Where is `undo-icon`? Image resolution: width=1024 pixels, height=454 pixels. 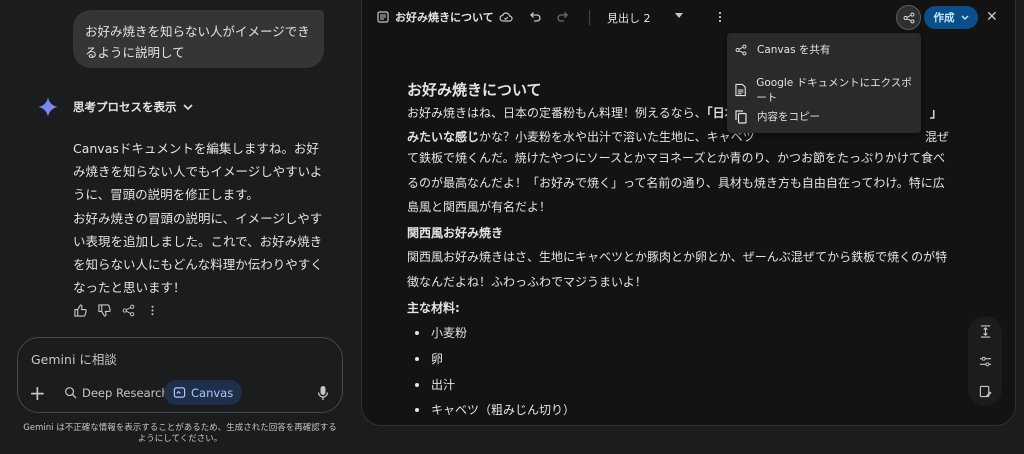
undo-icon is located at coordinates (535, 17).